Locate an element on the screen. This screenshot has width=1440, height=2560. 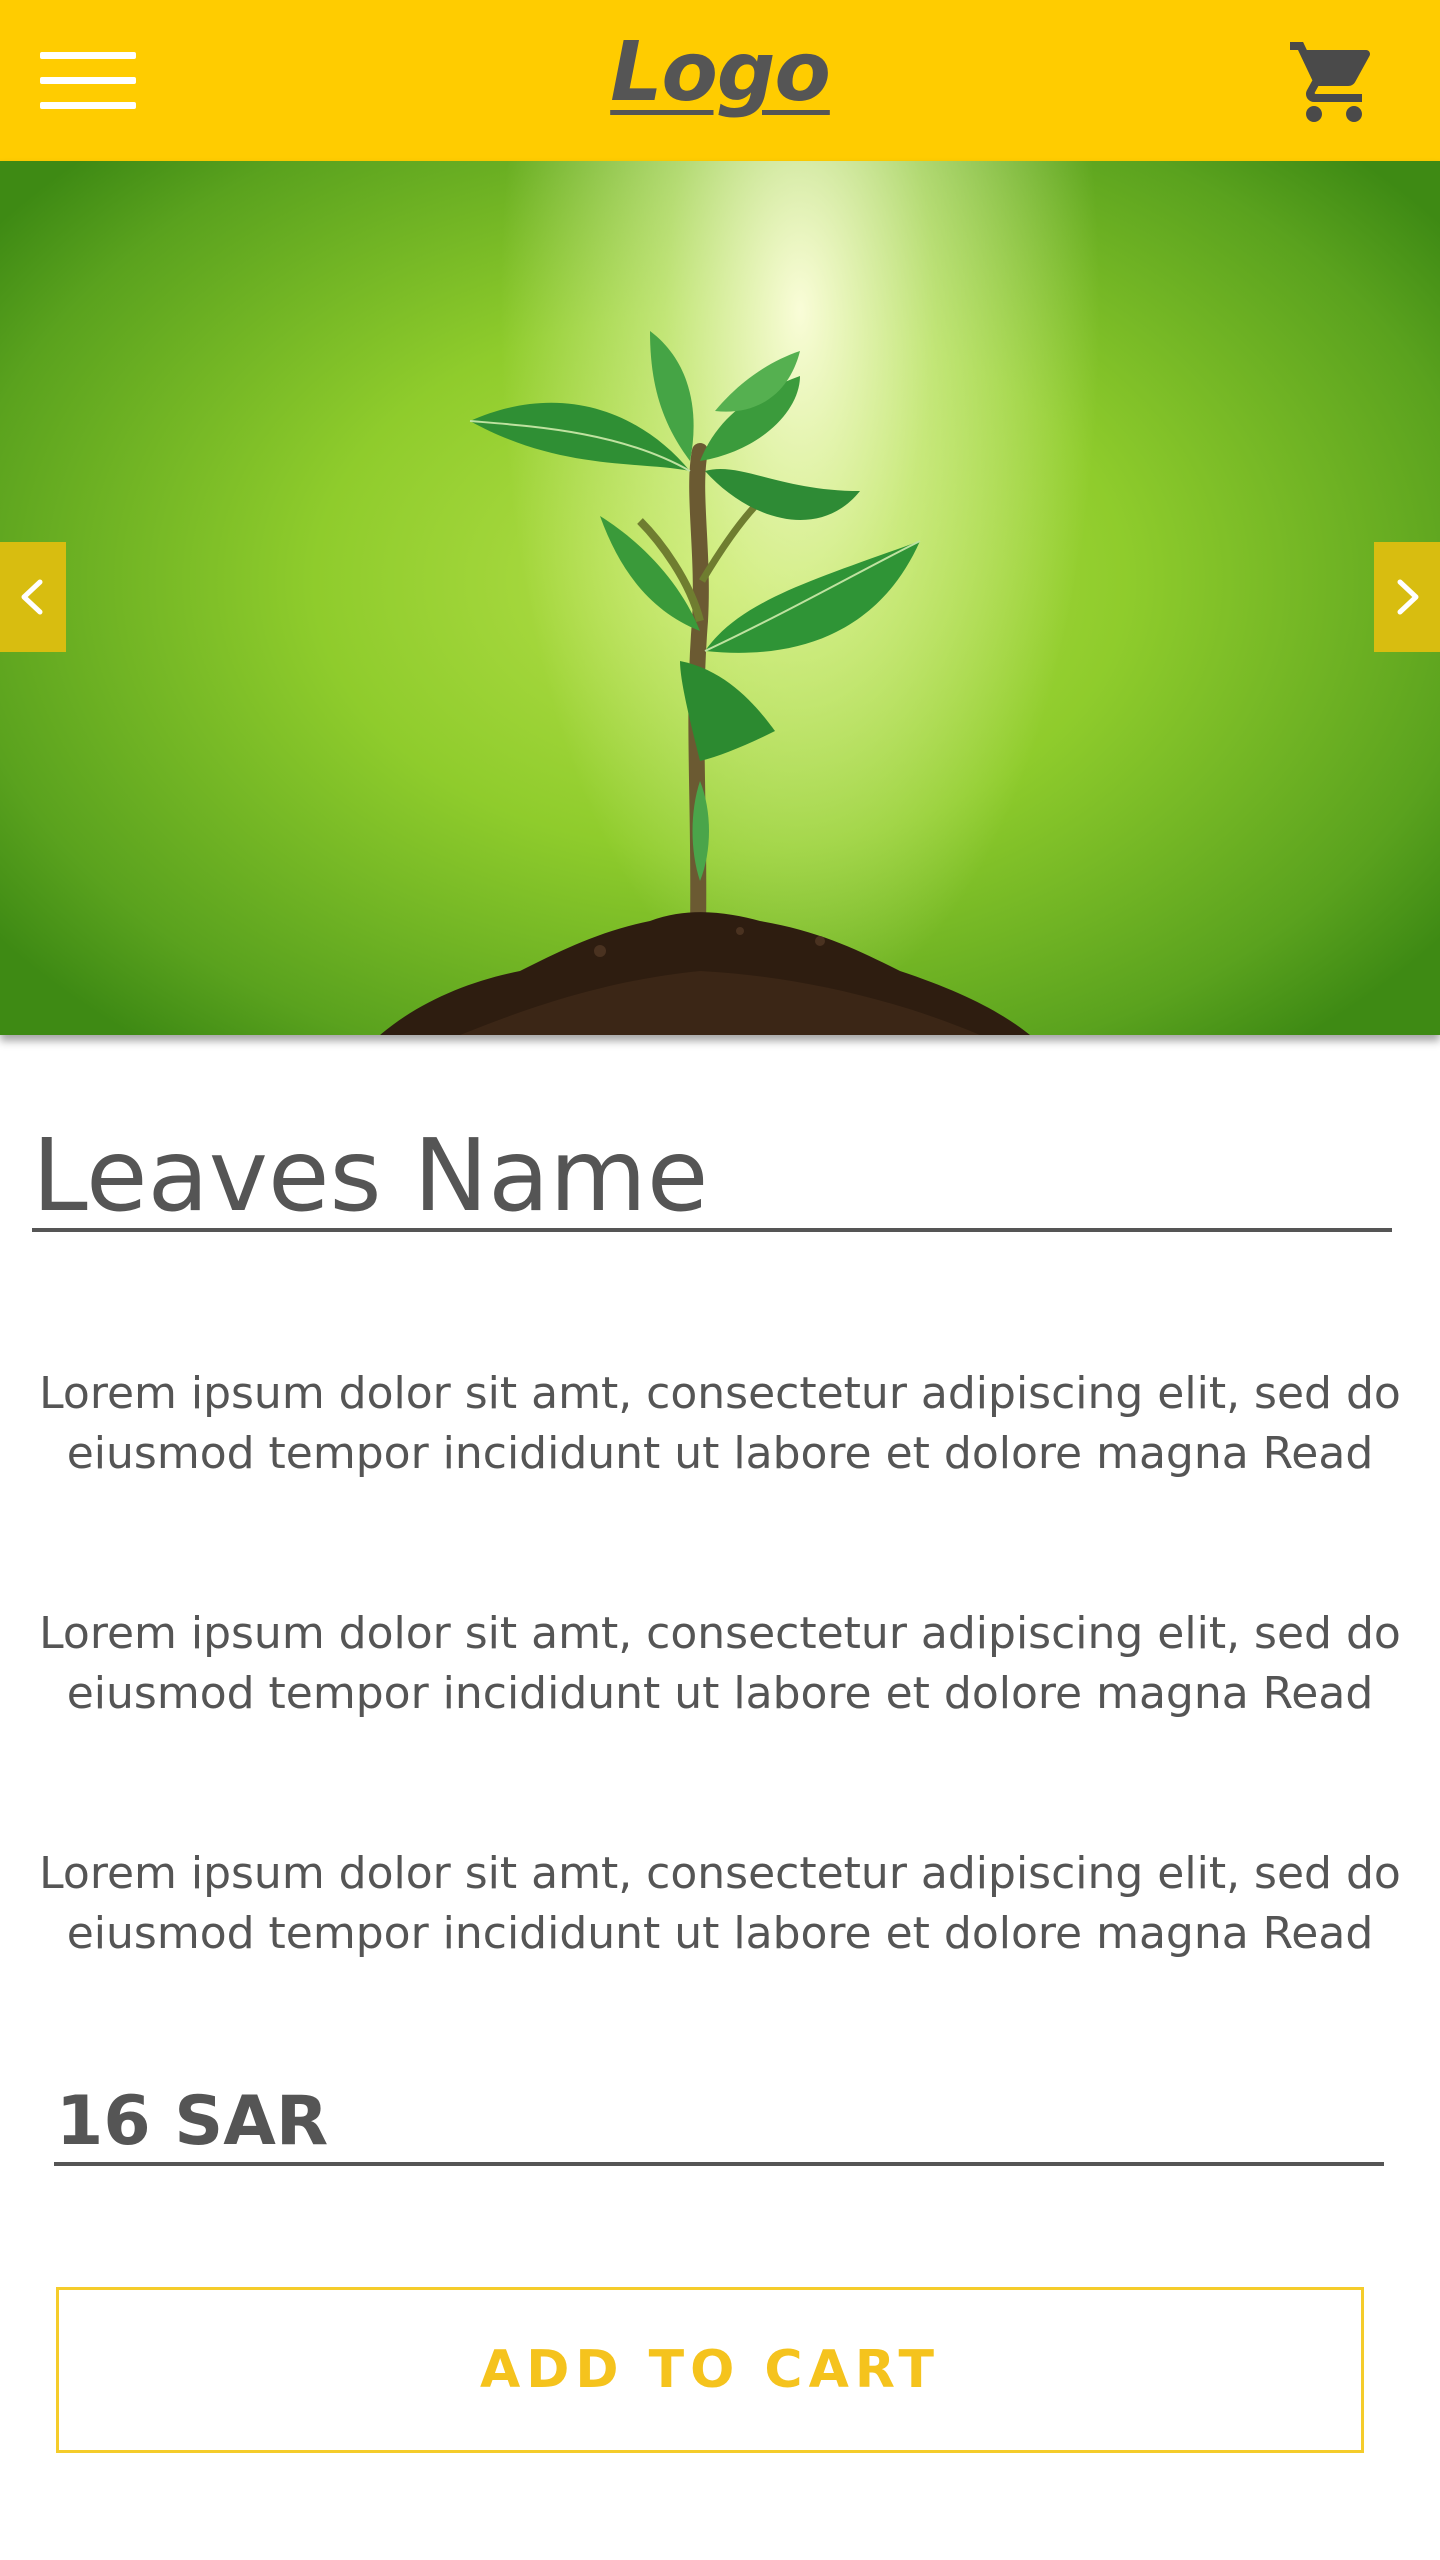
seedling-image is located at coordinates (705, 683).